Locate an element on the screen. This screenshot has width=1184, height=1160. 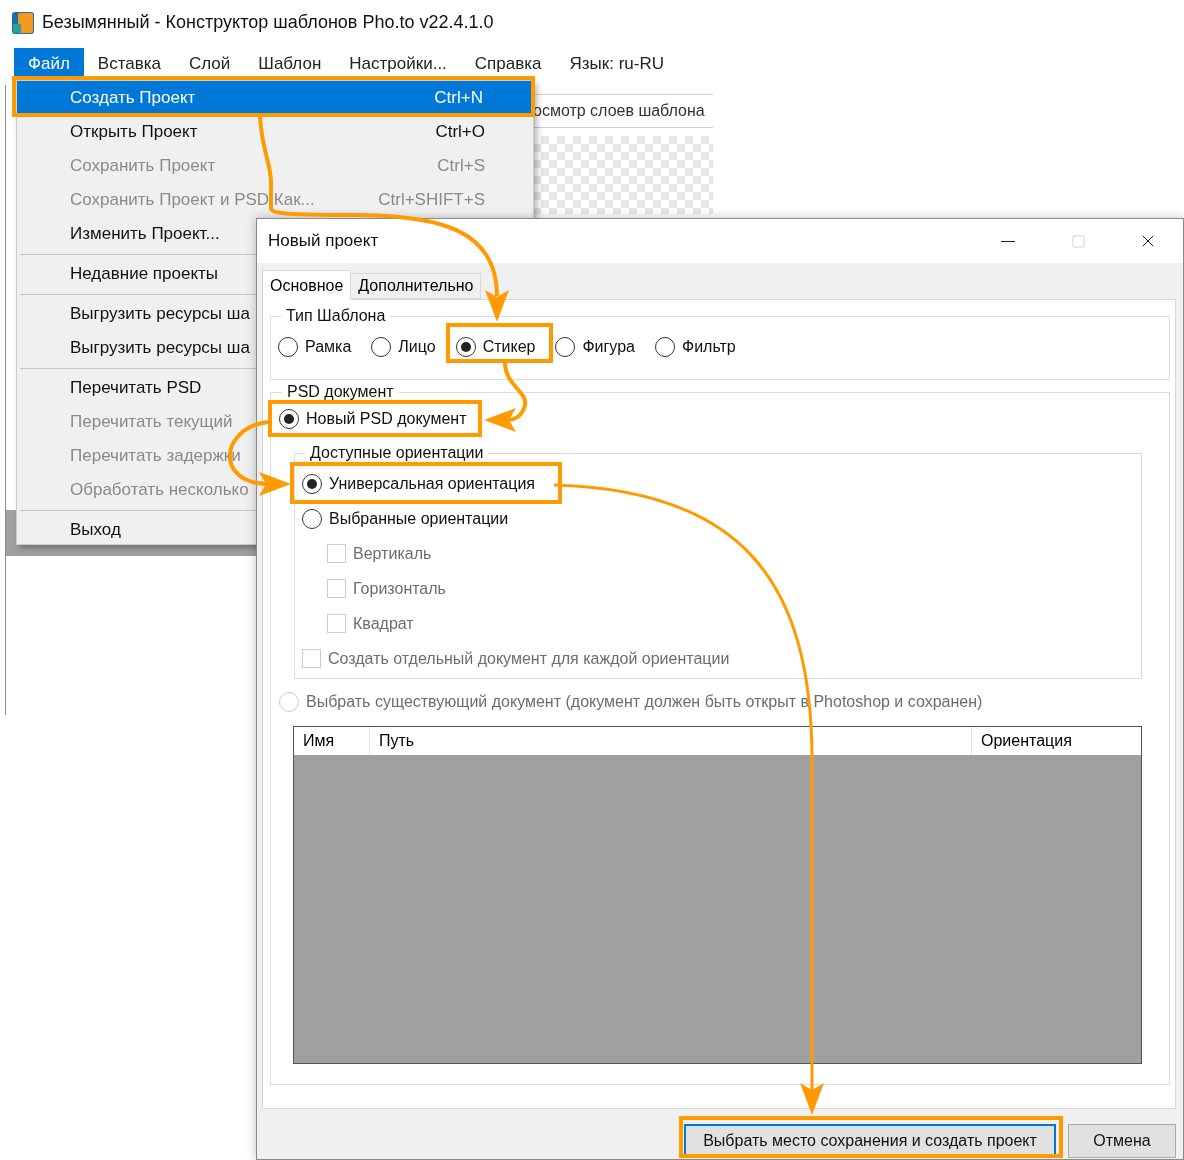
option-label: Выбранные ориентации is located at coordinates (419, 518).